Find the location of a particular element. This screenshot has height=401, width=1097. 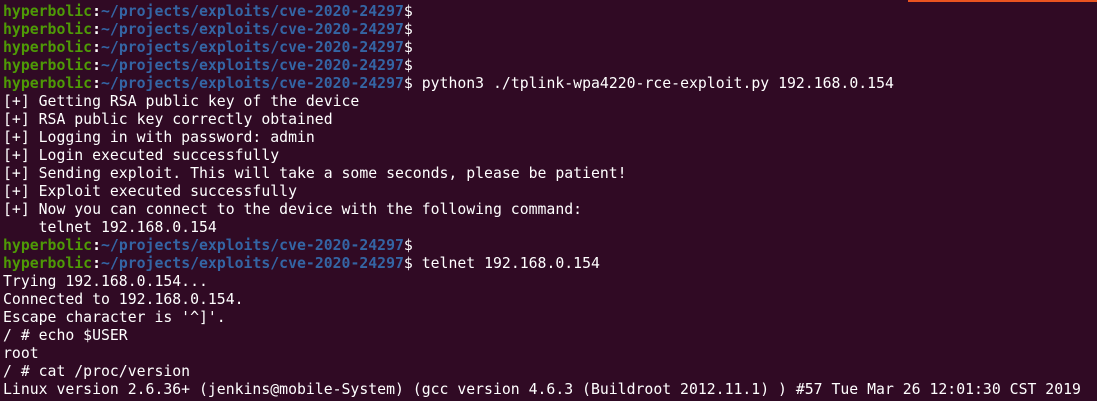

output-line: Connected to 192.168.0.154. is located at coordinates (550, 300).